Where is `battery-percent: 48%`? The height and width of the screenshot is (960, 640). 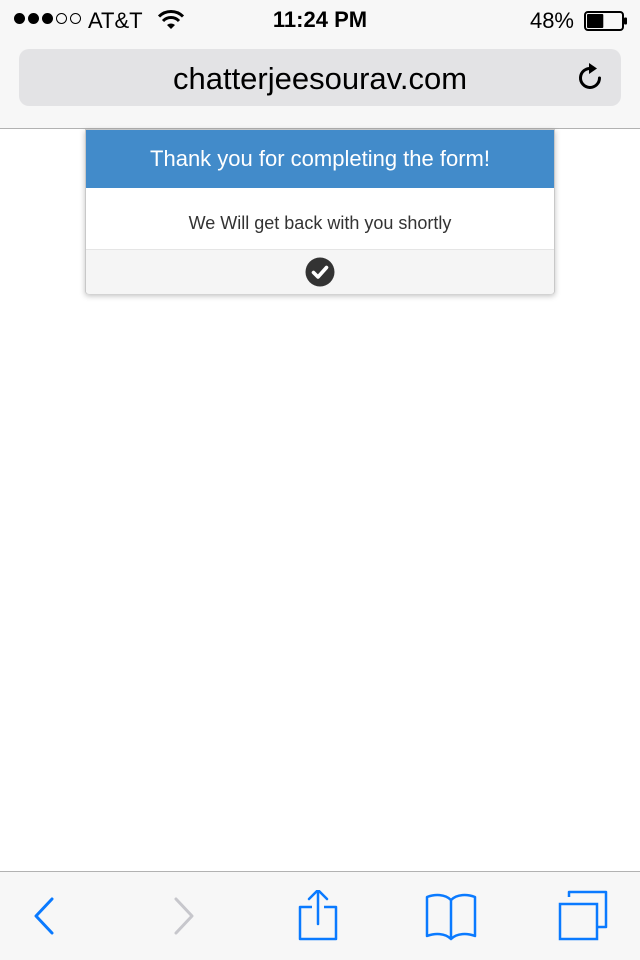
battery-percent: 48% is located at coordinates (551, 20).